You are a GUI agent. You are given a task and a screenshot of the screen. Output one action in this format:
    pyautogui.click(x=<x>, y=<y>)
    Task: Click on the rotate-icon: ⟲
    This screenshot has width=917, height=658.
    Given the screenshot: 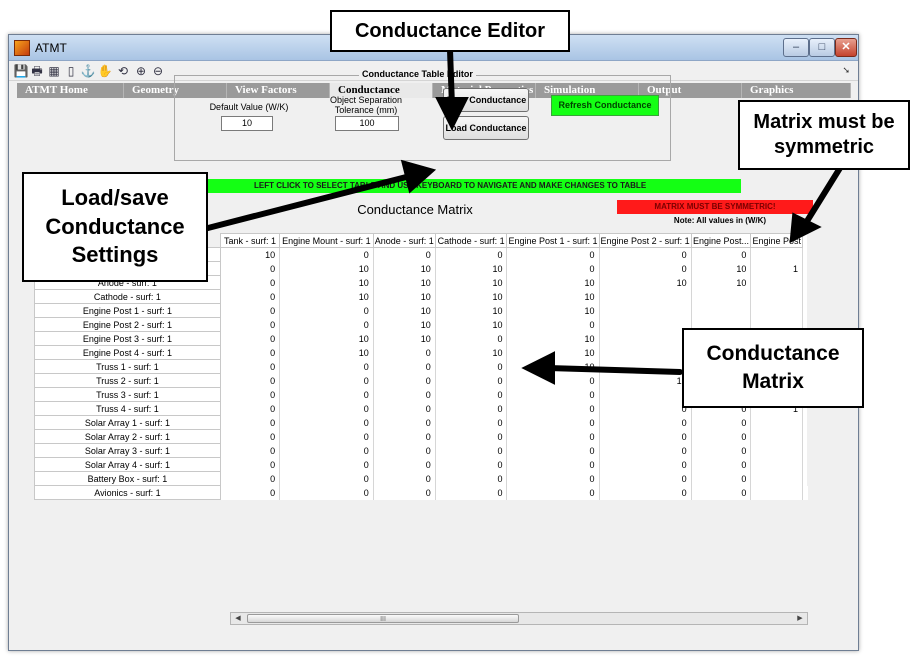 What is the action you would take?
    pyautogui.click(x=123, y=71)
    